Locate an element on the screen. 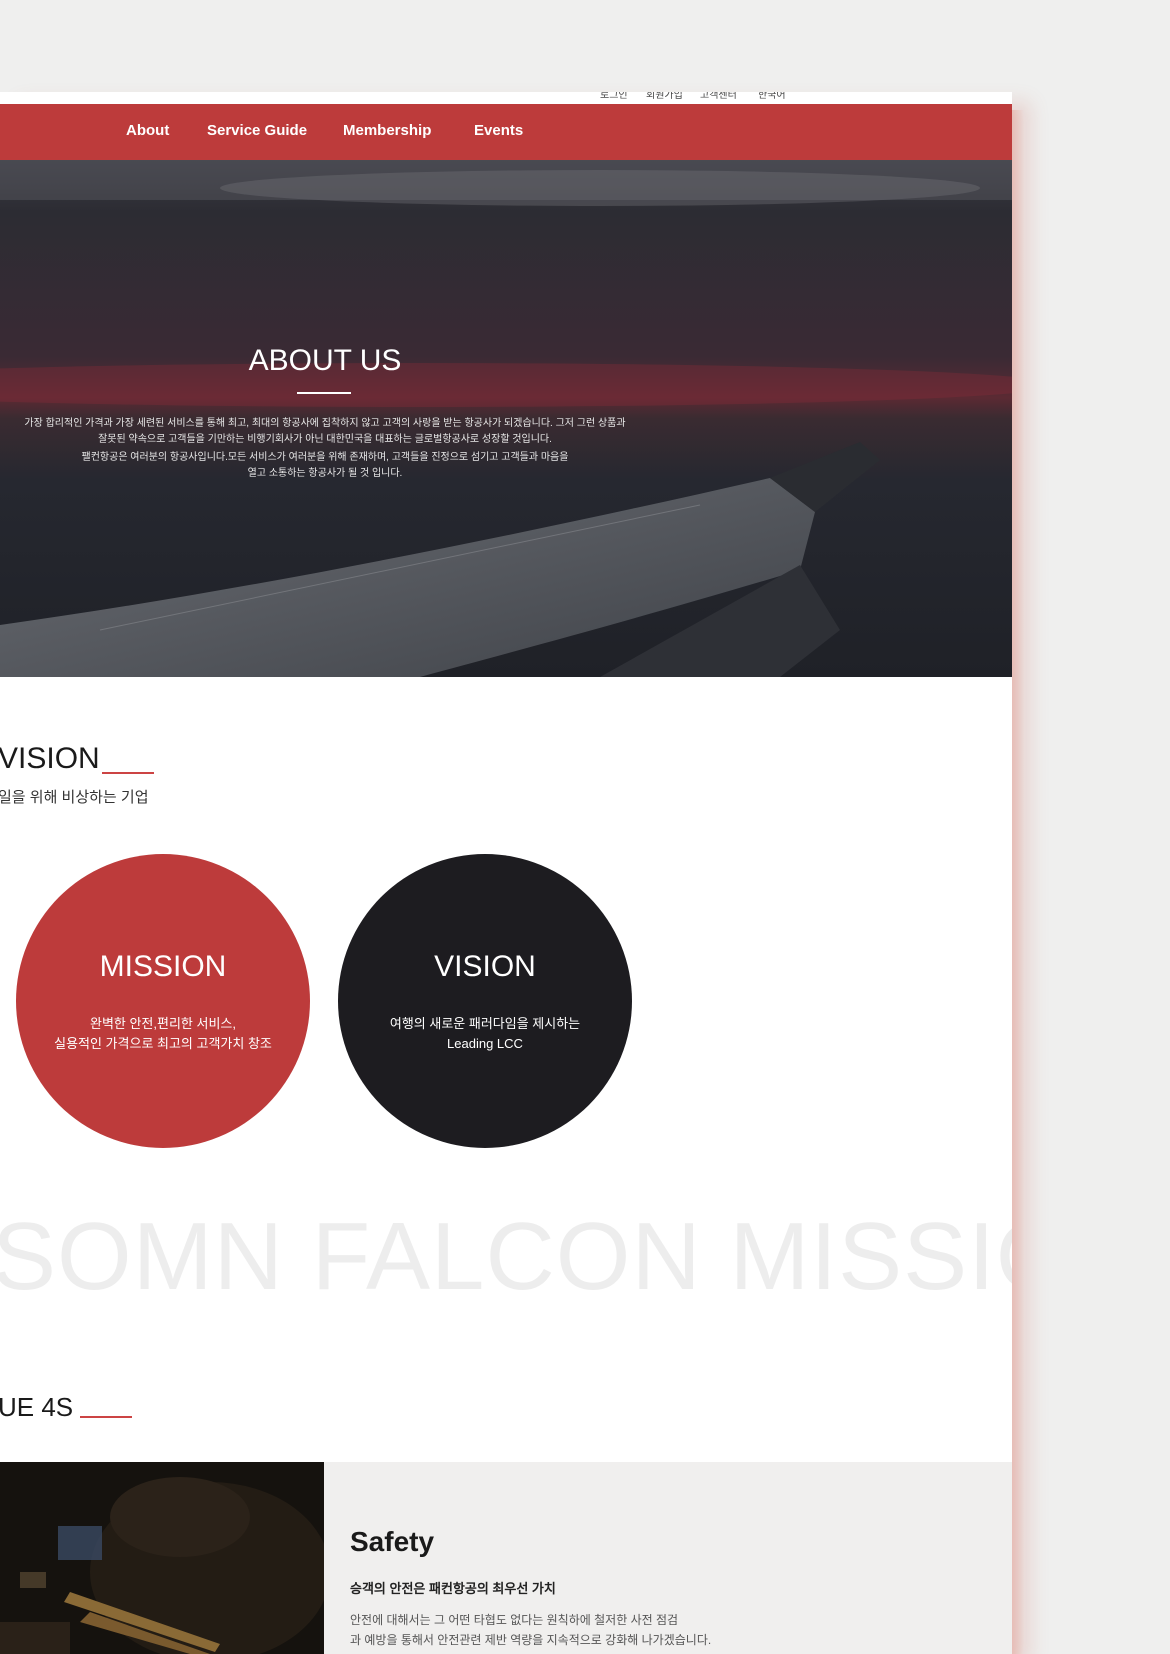 The height and width of the screenshot is (1654, 1170). mission-text-line-1: 완벽한 안전,편리한 서비스, is located at coordinates (162, 1023).